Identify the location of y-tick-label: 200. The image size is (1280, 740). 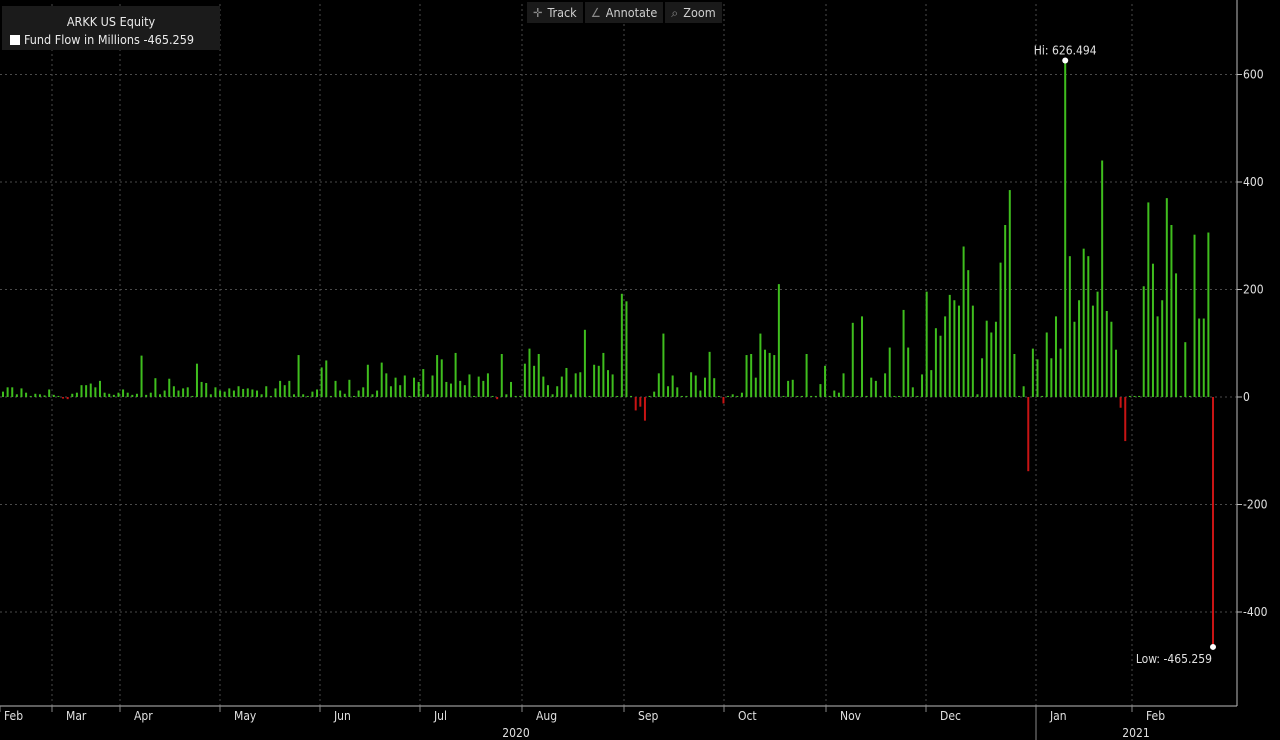
(1253, 290).